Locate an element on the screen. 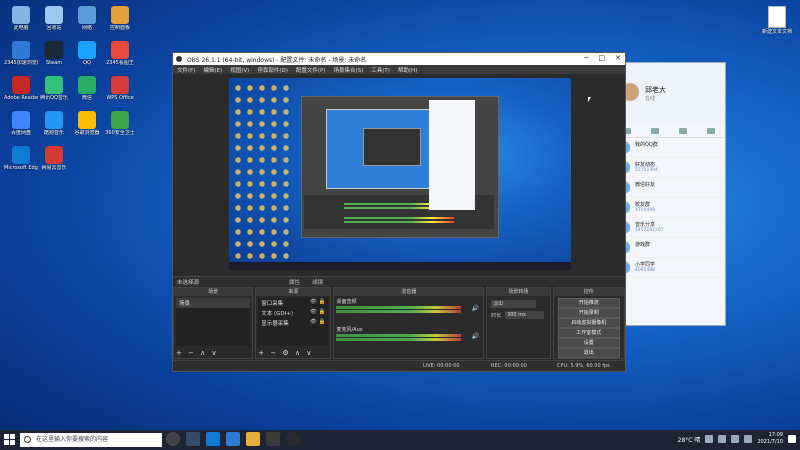 The width and height of the screenshot is (800, 450). desktop-icon: 2345看图王 is located at coordinates (120, 53).